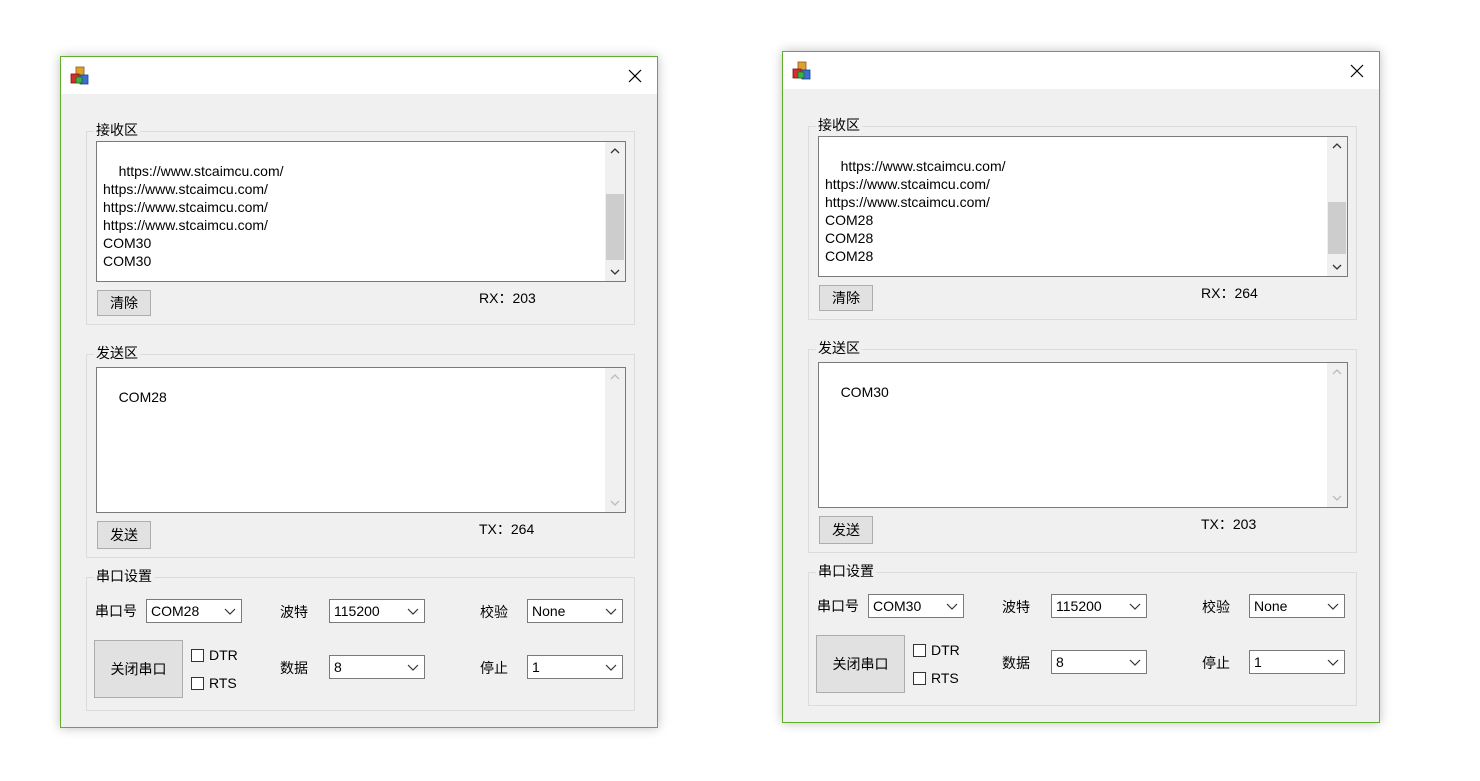 The width and height of the screenshot is (1480, 781). I want to click on port-select: COM30, so click(916, 606).